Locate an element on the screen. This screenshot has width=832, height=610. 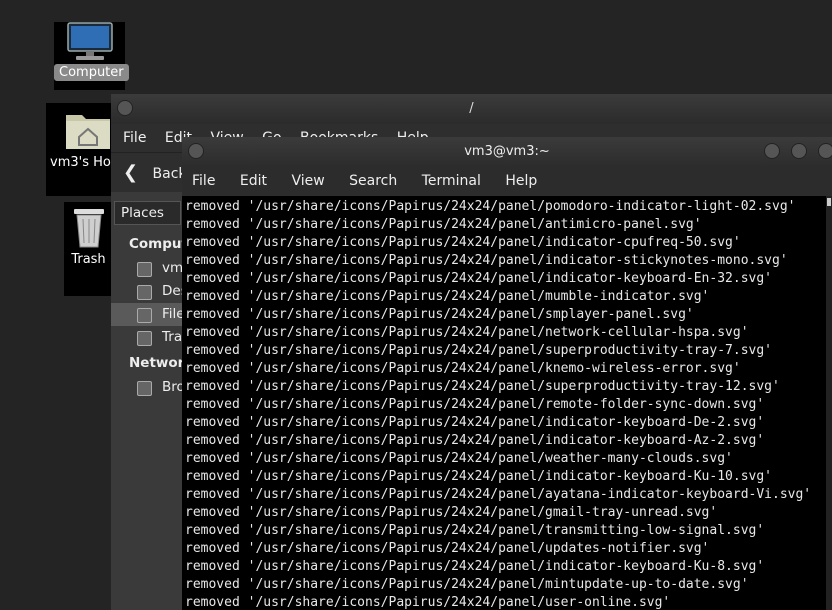
terminal-scrollbar is located at coordinates (829, 403).